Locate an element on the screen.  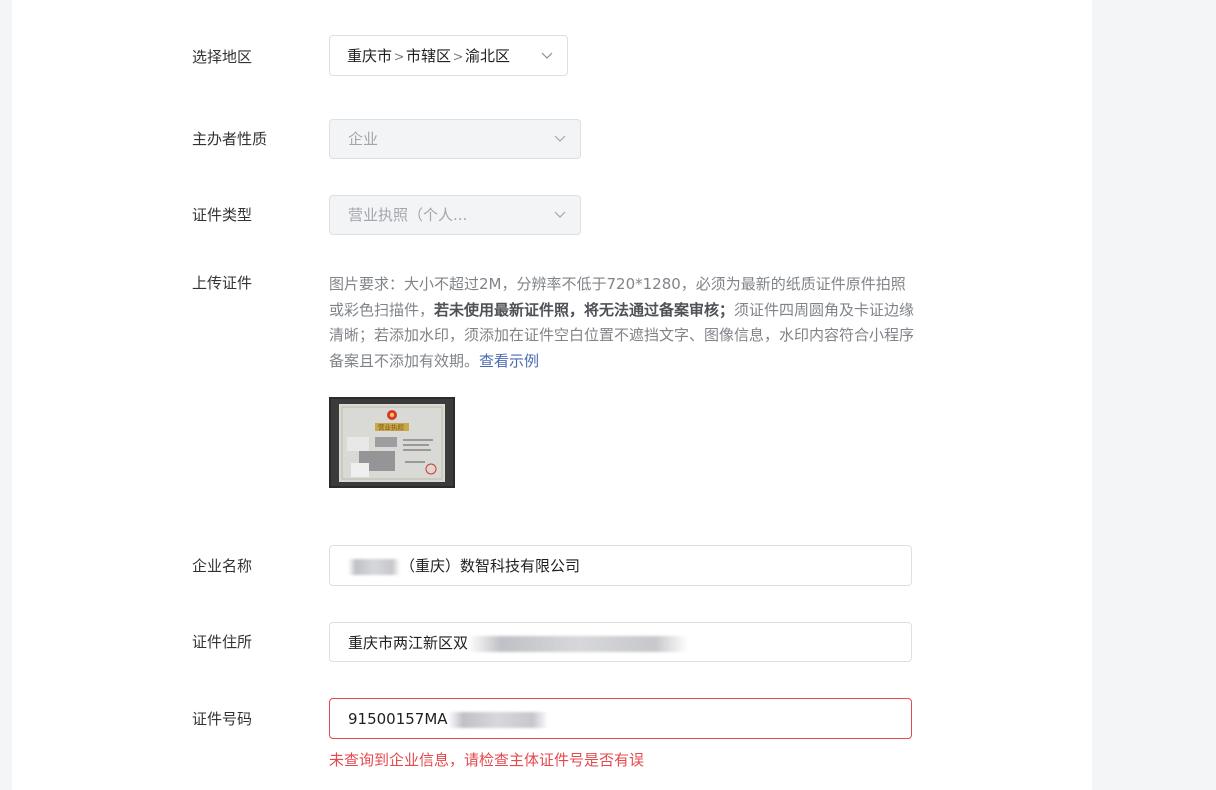
upload-desc-warning: 若未使用最新证件照，将无法通过备案审核； is located at coordinates (584, 309).